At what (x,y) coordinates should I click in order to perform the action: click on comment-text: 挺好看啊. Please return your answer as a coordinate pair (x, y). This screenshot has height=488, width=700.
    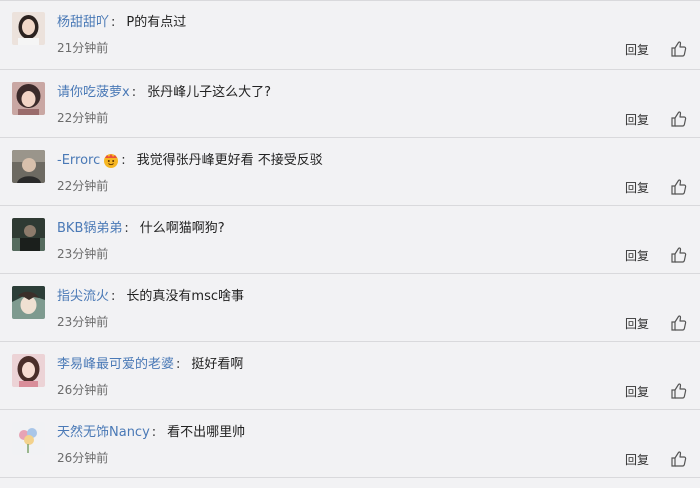
    Looking at the image, I should click on (217, 364).